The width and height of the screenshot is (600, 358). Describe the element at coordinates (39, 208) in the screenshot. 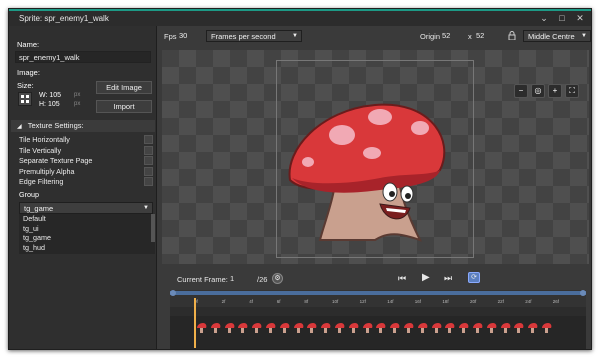

I see `group-selected: tg_game` at that location.